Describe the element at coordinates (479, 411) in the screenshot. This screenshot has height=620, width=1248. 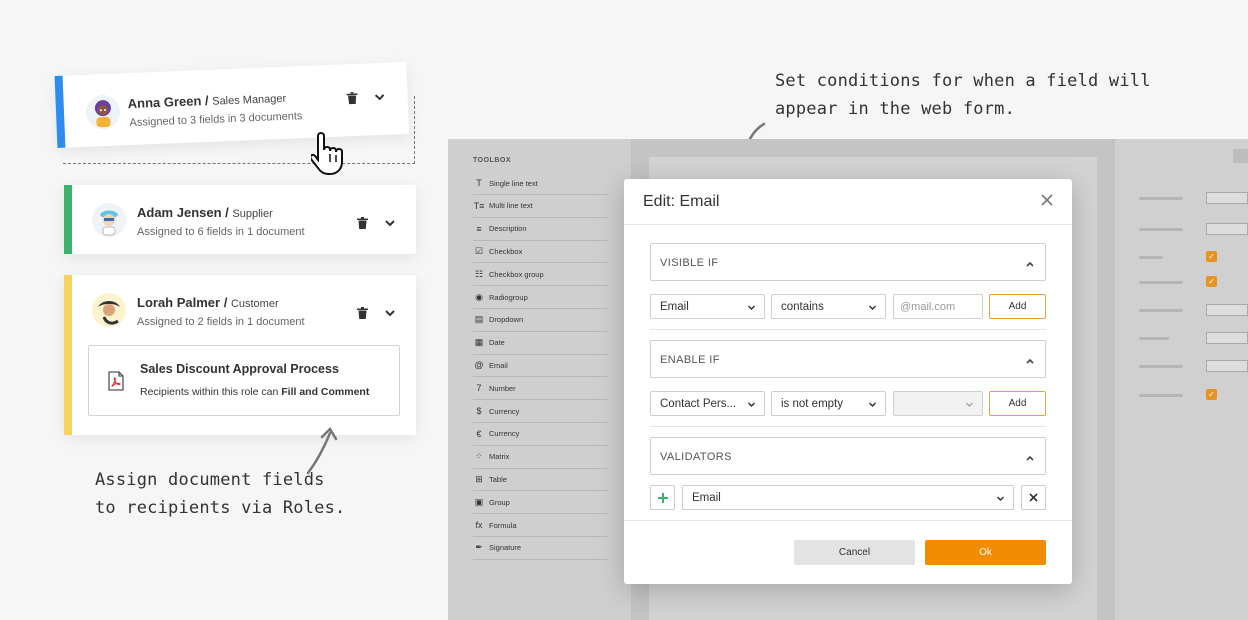
I see `toolbox-item-icon: $` at that location.